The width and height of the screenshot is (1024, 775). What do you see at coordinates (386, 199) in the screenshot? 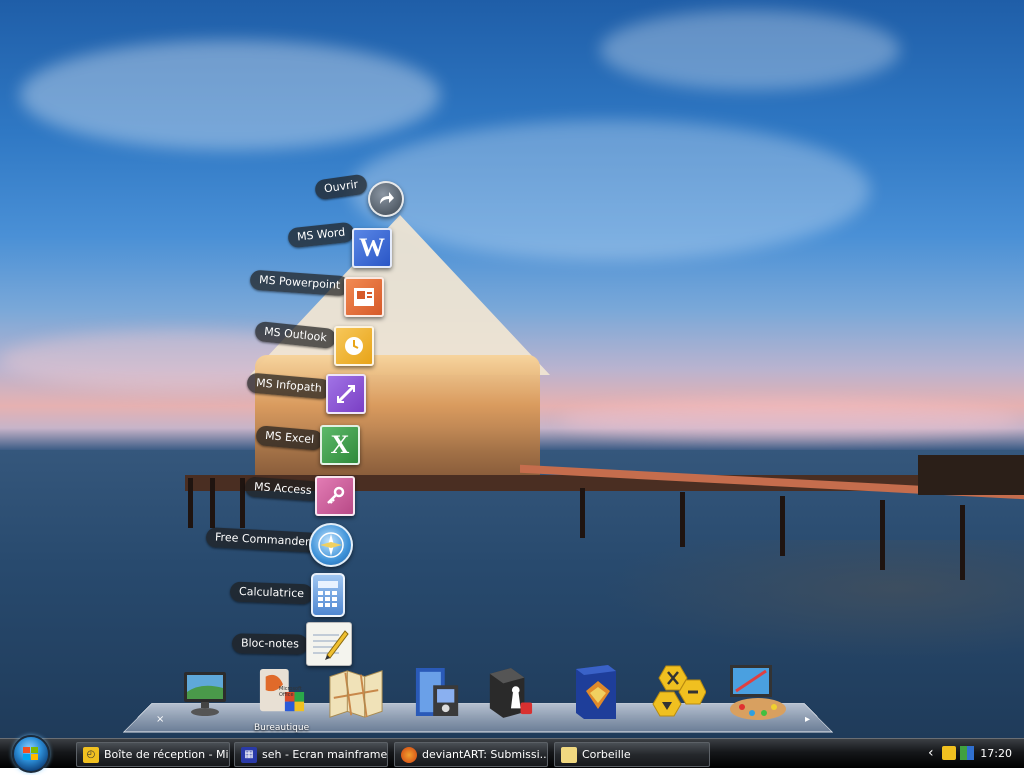
I see `open-arrow-icon` at bounding box center [386, 199].